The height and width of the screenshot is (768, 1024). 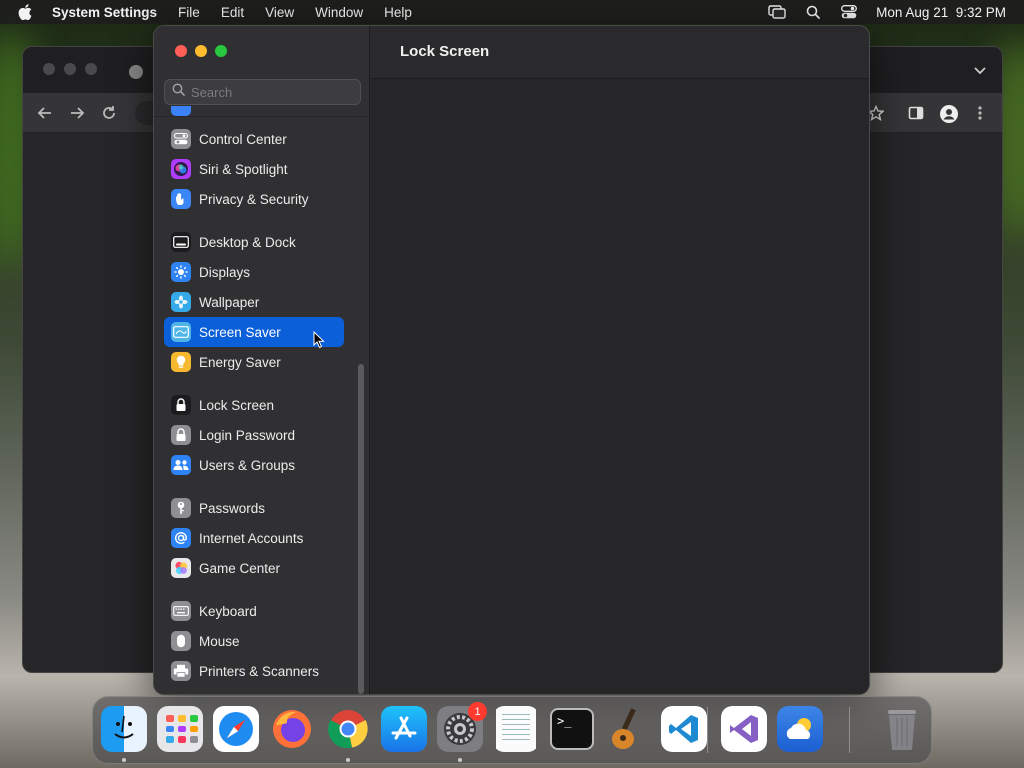 I want to click on apple-menu-icon, so click(x=26, y=12).